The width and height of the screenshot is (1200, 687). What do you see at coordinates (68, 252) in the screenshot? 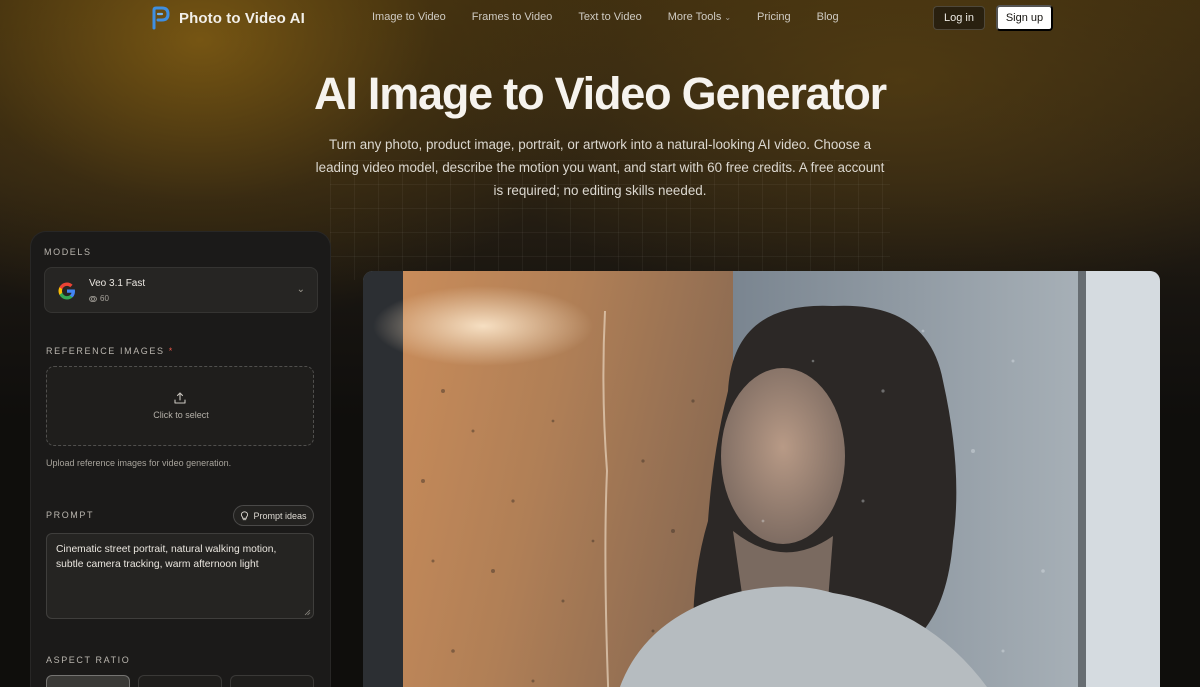
I see `models-label: MODELS` at bounding box center [68, 252].